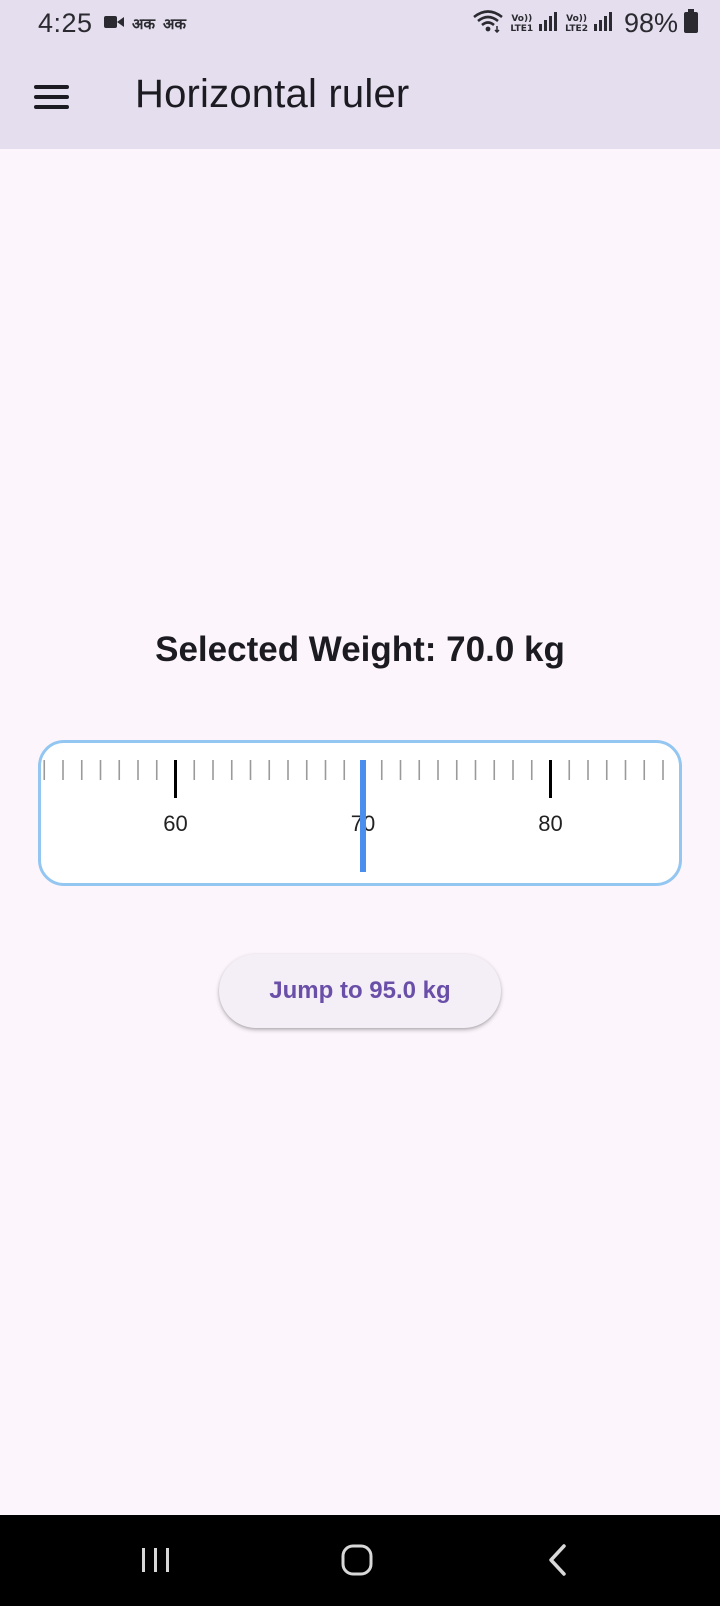  I want to click on ruler-label: 80, so click(550, 823).